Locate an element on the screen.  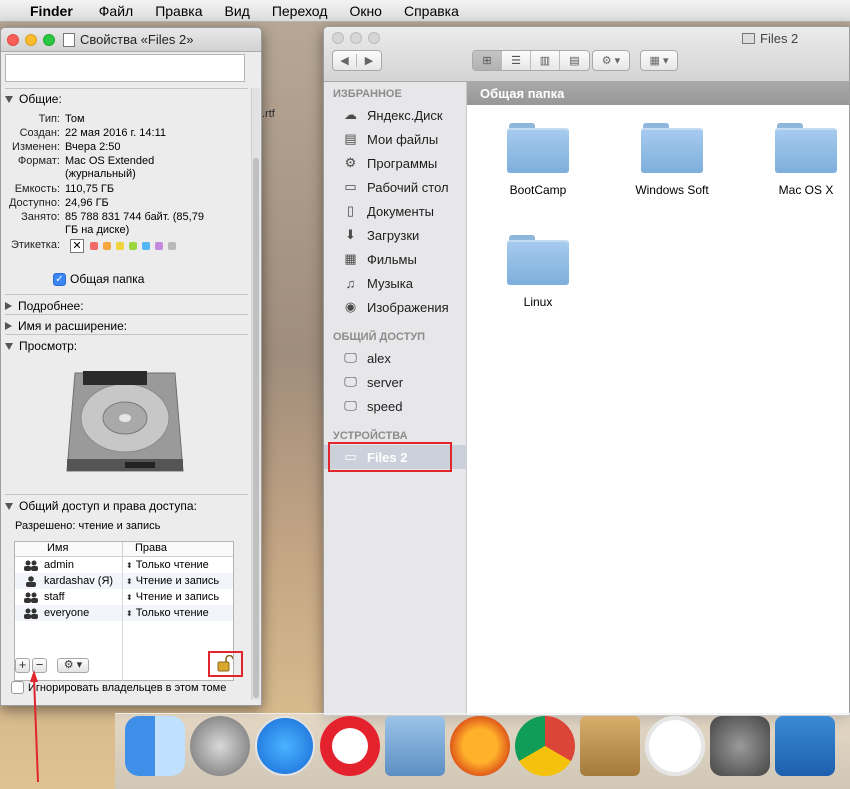
menu-help: Справка is located at coordinates (431, 11).